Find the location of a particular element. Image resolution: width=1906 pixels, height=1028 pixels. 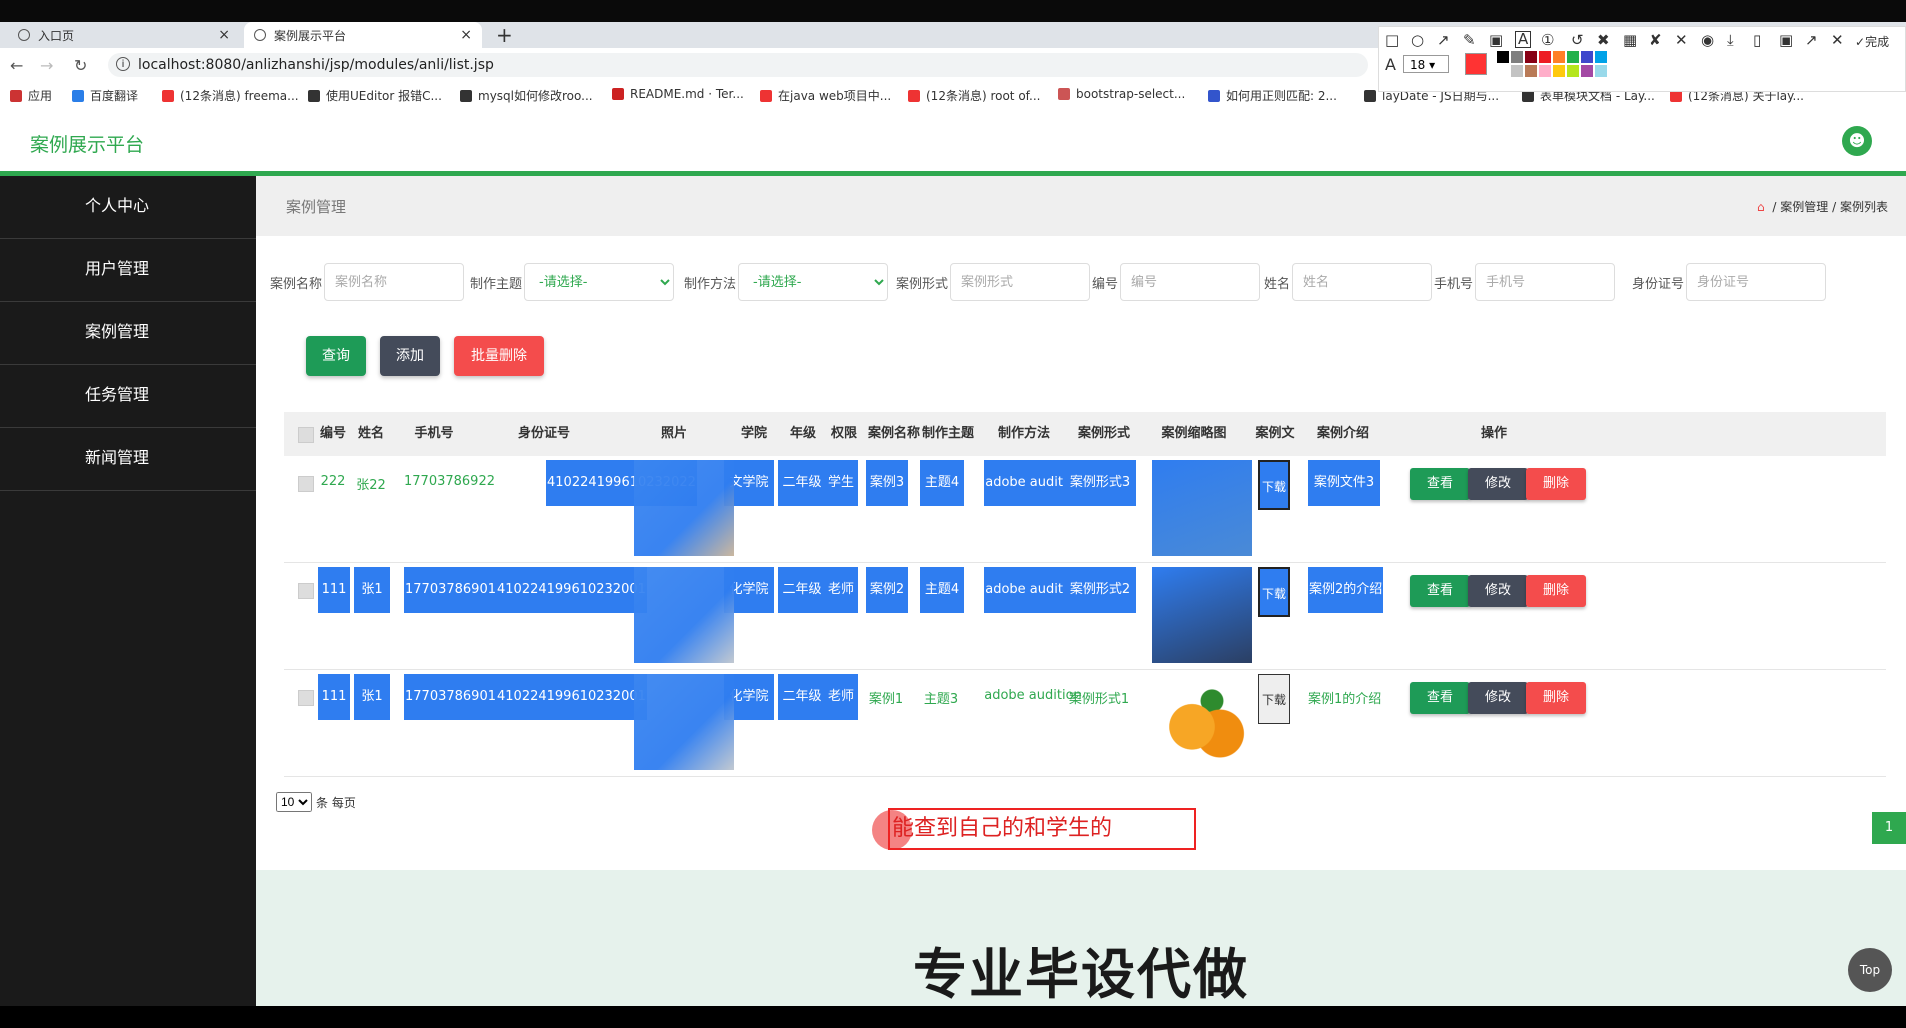

number-input is located at coordinates (1190, 282).